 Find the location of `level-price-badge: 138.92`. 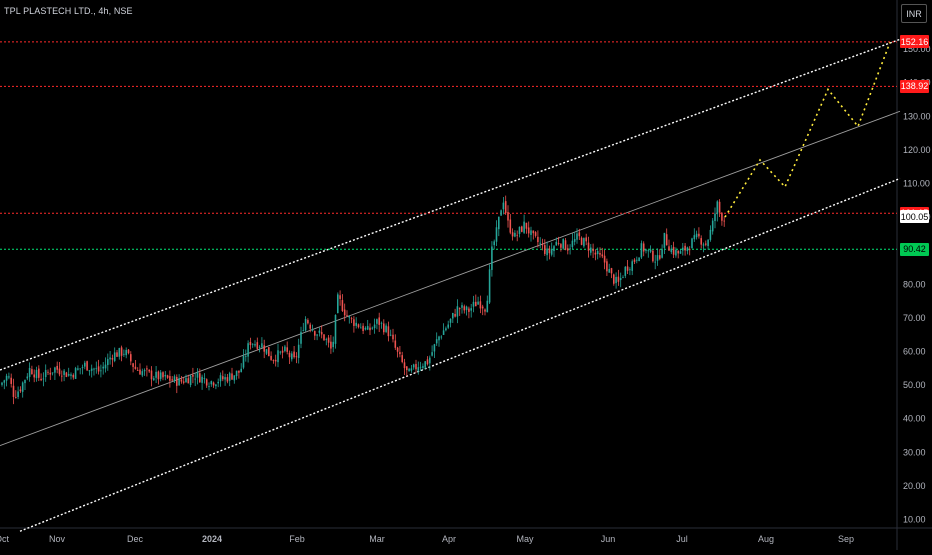

level-price-badge: 138.92 is located at coordinates (914, 86).